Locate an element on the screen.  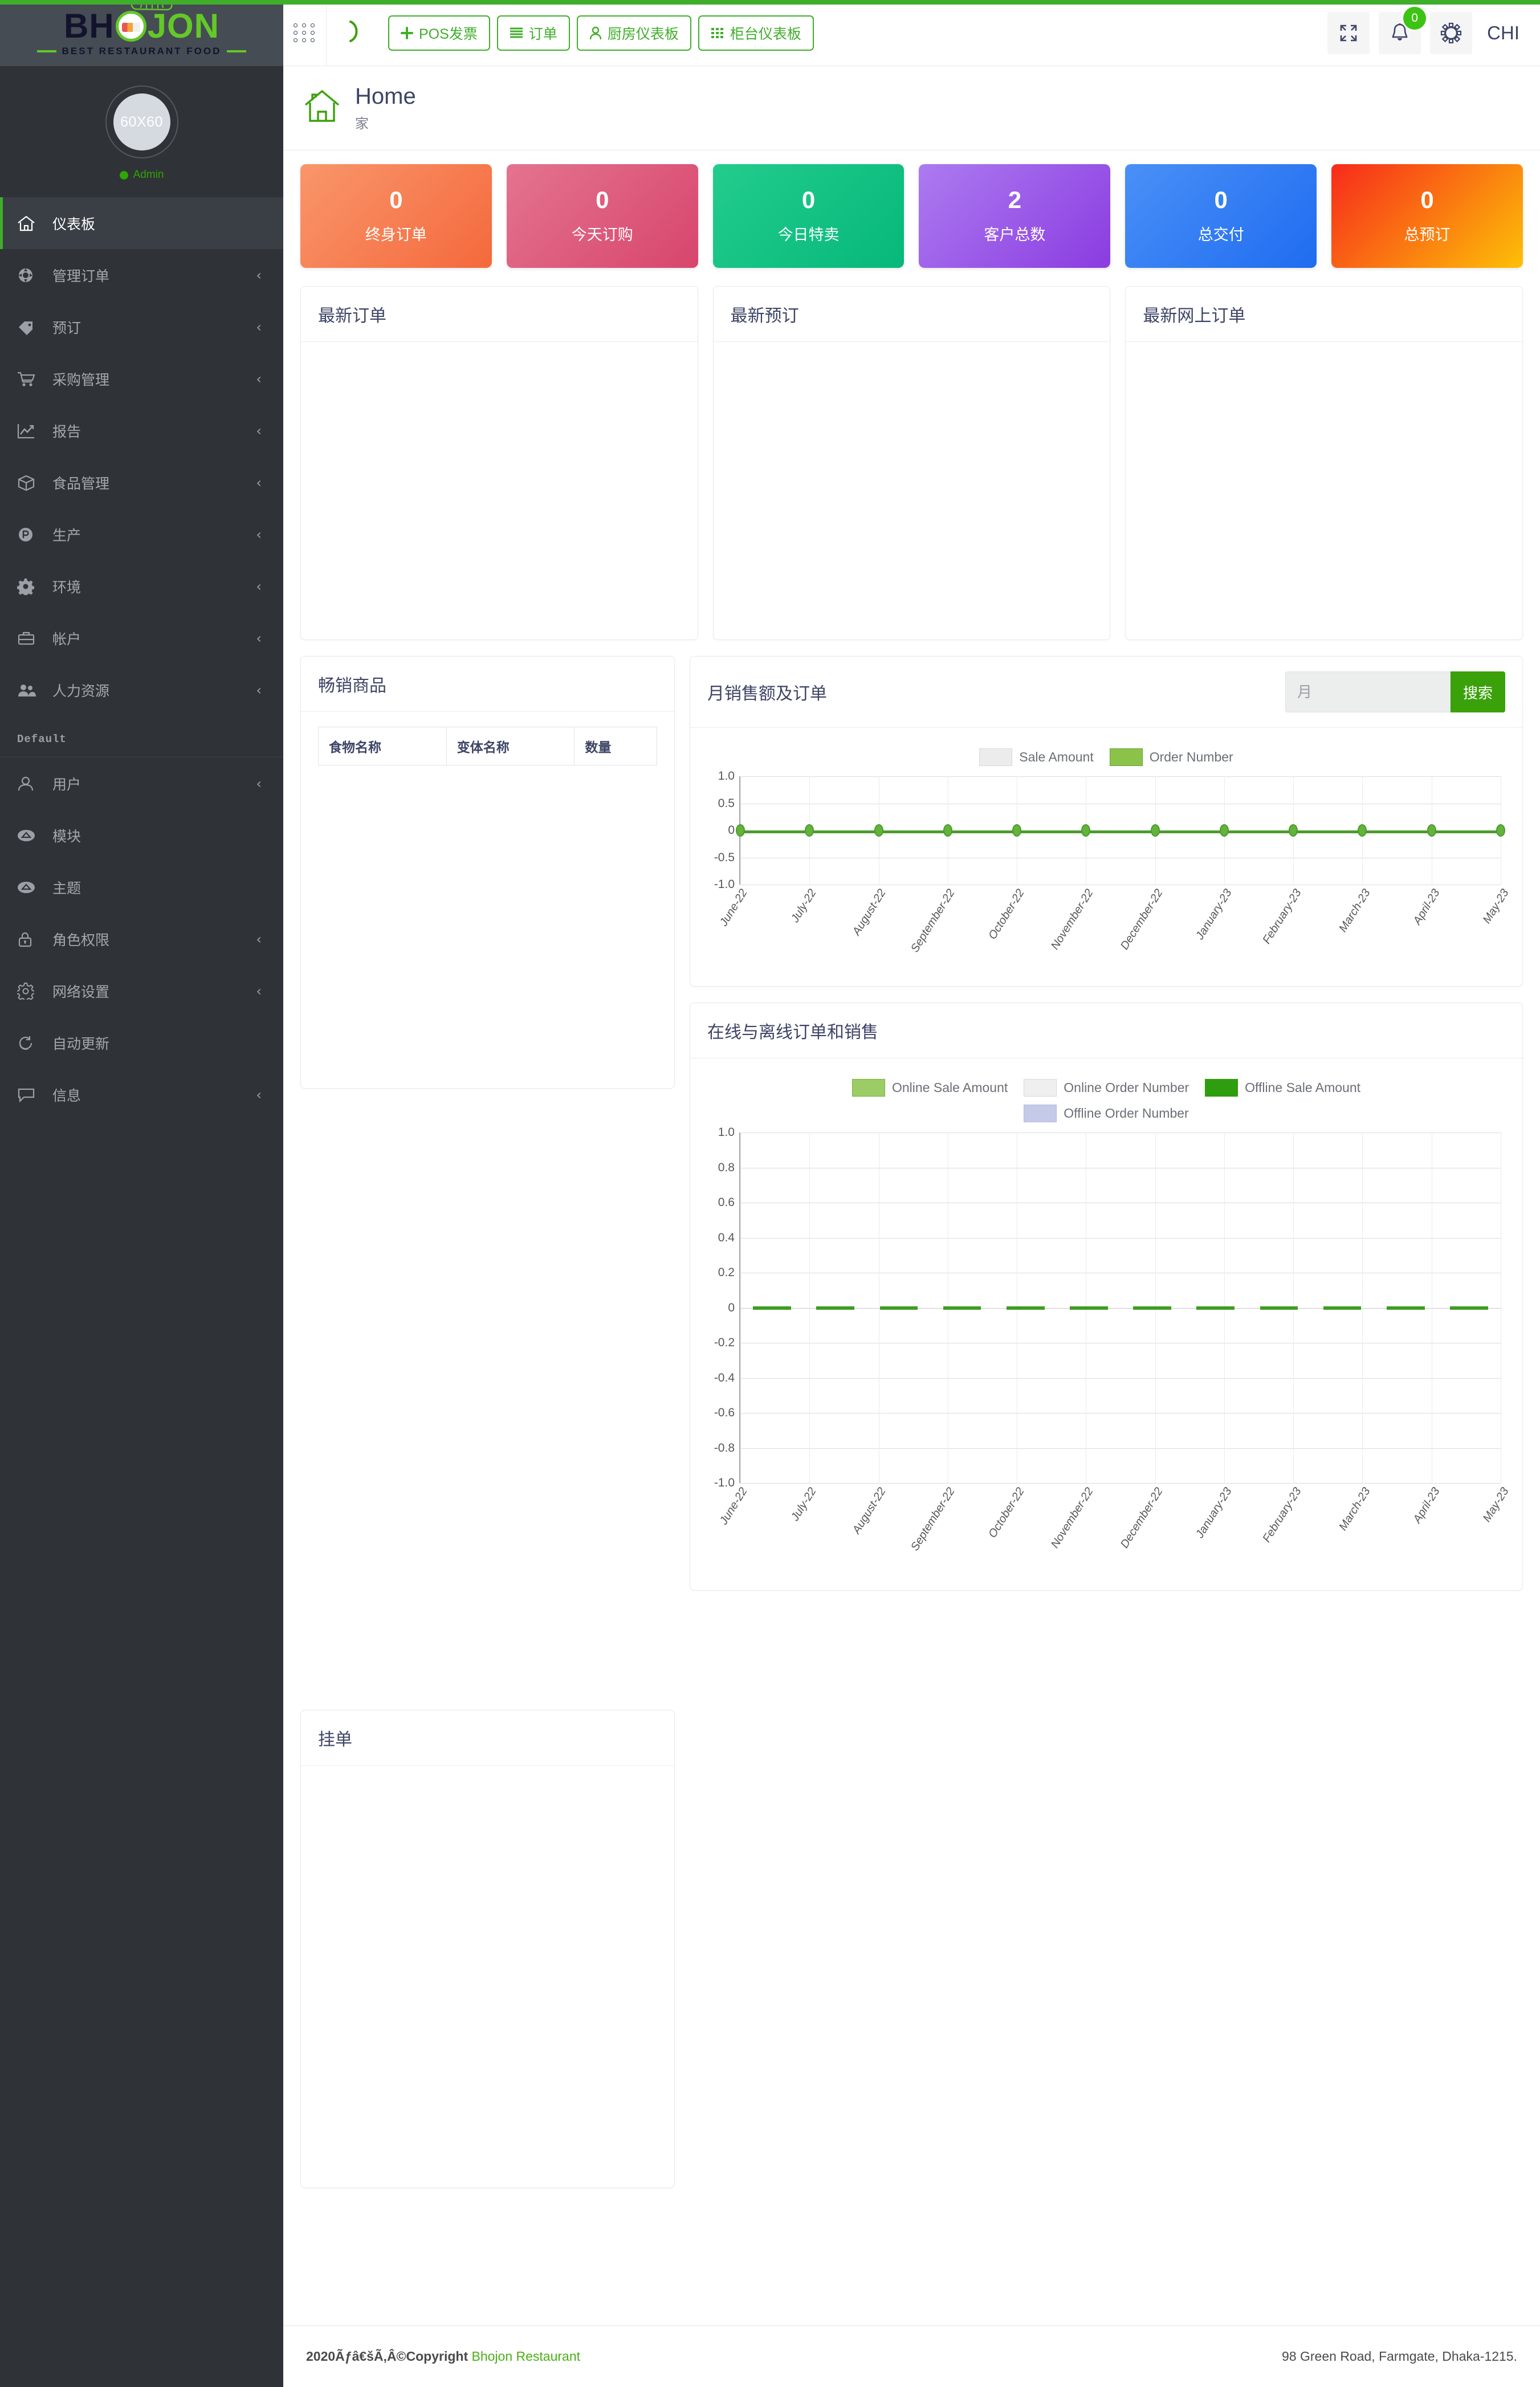
orders-label: 订单 is located at coordinates (542, 34).